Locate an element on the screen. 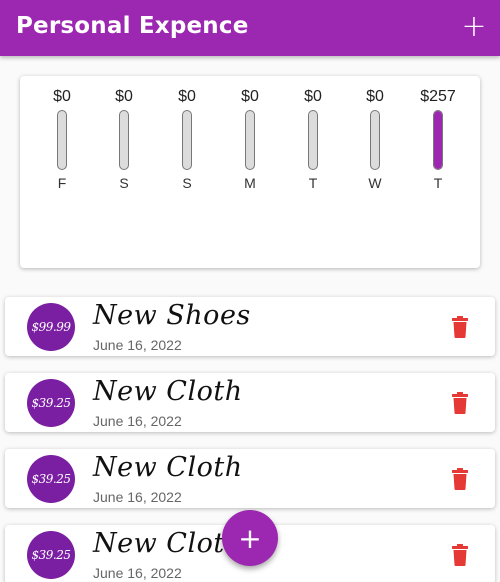 The height and width of the screenshot is (582, 500). transaction-item: $99.99 New Shoes June 16, 2022 is located at coordinates (250, 326).